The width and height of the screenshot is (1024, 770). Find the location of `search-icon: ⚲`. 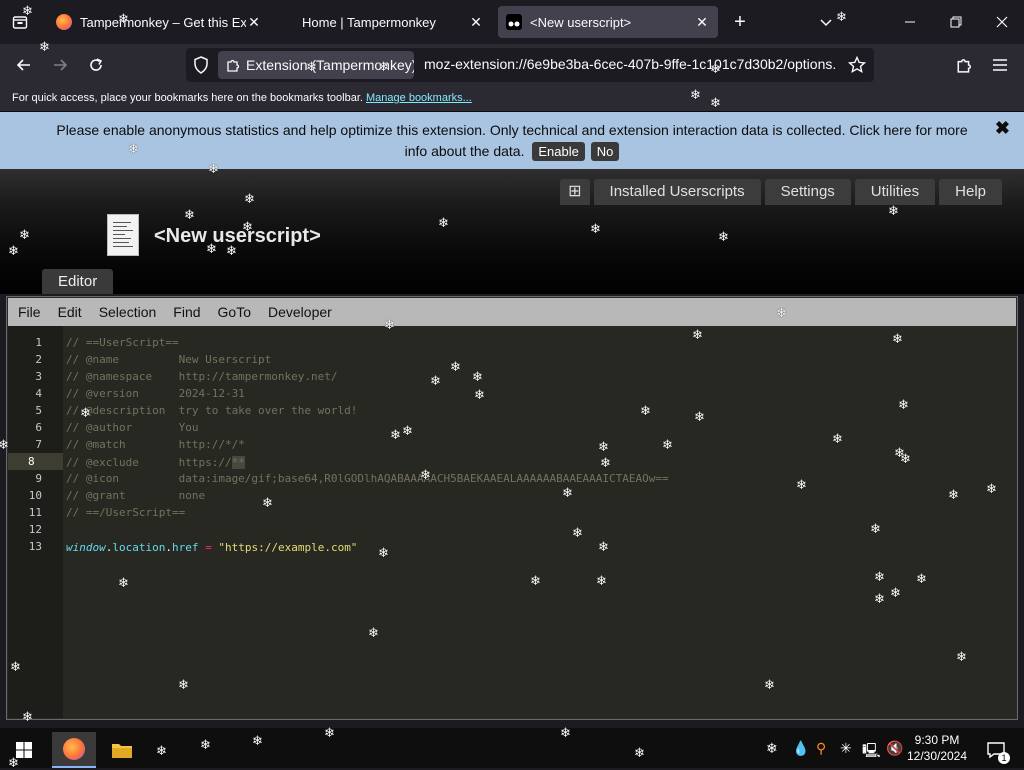

search-icon: ⚲ is located at coordinates (821, 748).